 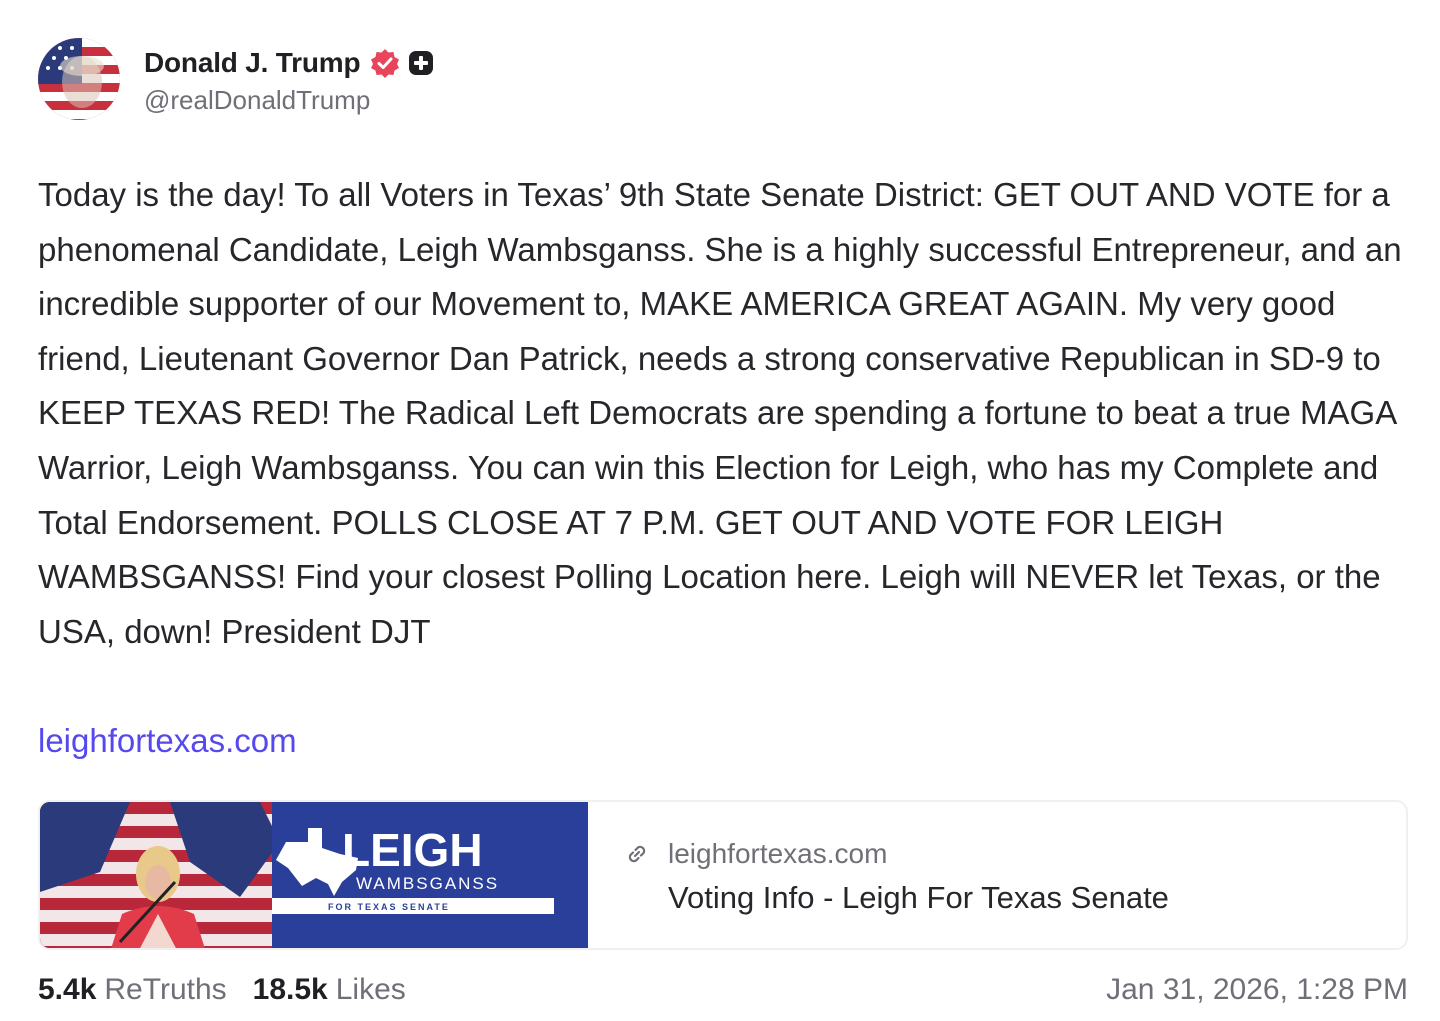 I want to click on post-header: Donald J. Trump @realDonaldTrump, so click(x=236, y=79).